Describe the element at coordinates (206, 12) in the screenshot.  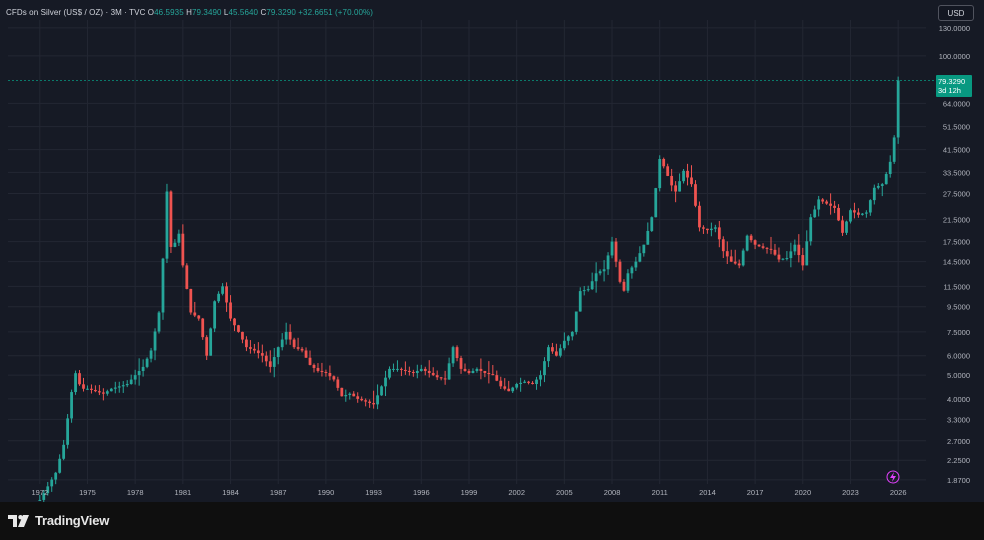
I see `high-value: 79.3490` at that location.